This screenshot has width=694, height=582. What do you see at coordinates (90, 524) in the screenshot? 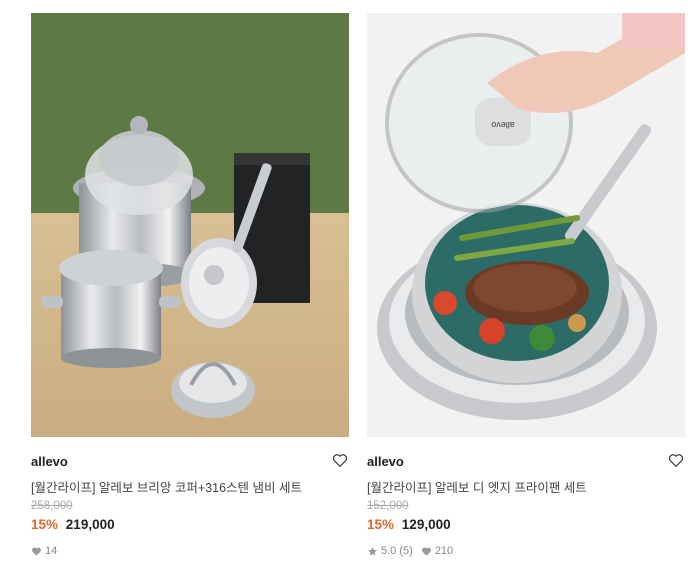
I see `sale-price: 219,000` at bounding box center [90, 524].